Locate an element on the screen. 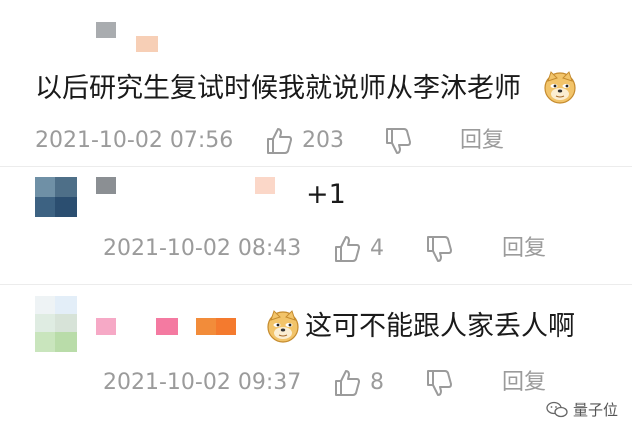 The height and width of the screenshot is (434, 632). comment-text: +1 is located at coordinates (326, 194).